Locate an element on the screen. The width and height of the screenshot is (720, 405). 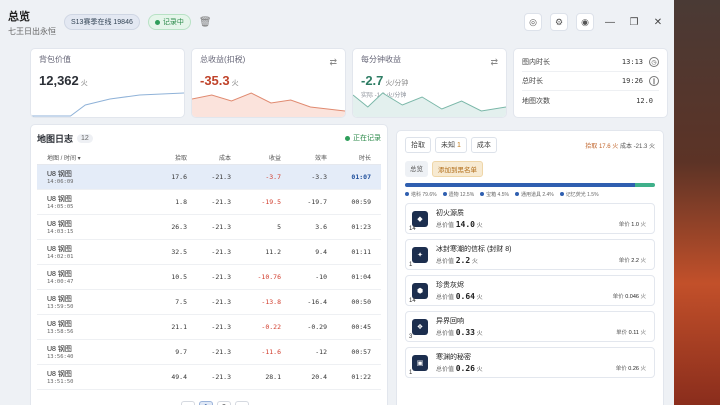
drops-tabs: 拾取 未知 1 成本 拾取 17.6 火 成本 -21.3 火 is located at coordinates (530, 145).